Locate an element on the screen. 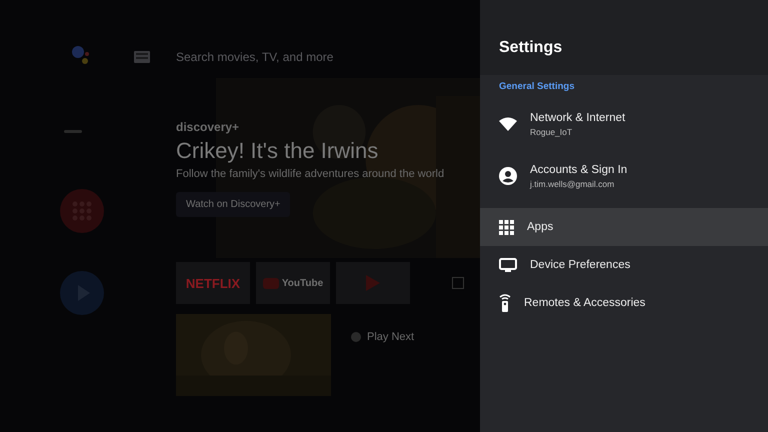 The width and height of the screenshot is (768, 432). app-tile is located at coordinates (373, 283).